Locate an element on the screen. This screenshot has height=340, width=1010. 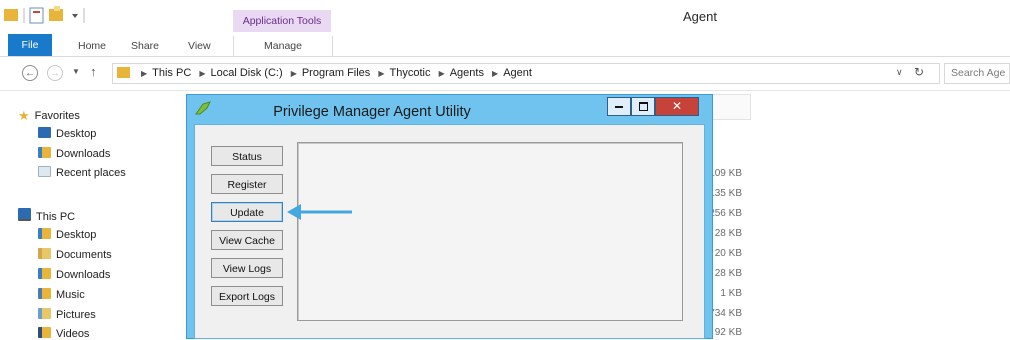
file-size: 109 KB is located at coordinates (725, 173).